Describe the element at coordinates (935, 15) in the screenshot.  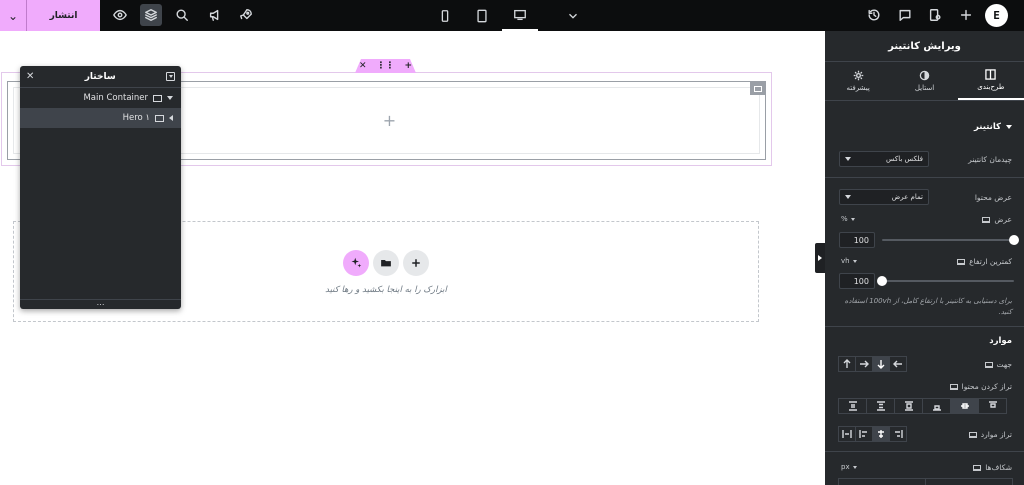
I see `site-settings-icon` at that location.